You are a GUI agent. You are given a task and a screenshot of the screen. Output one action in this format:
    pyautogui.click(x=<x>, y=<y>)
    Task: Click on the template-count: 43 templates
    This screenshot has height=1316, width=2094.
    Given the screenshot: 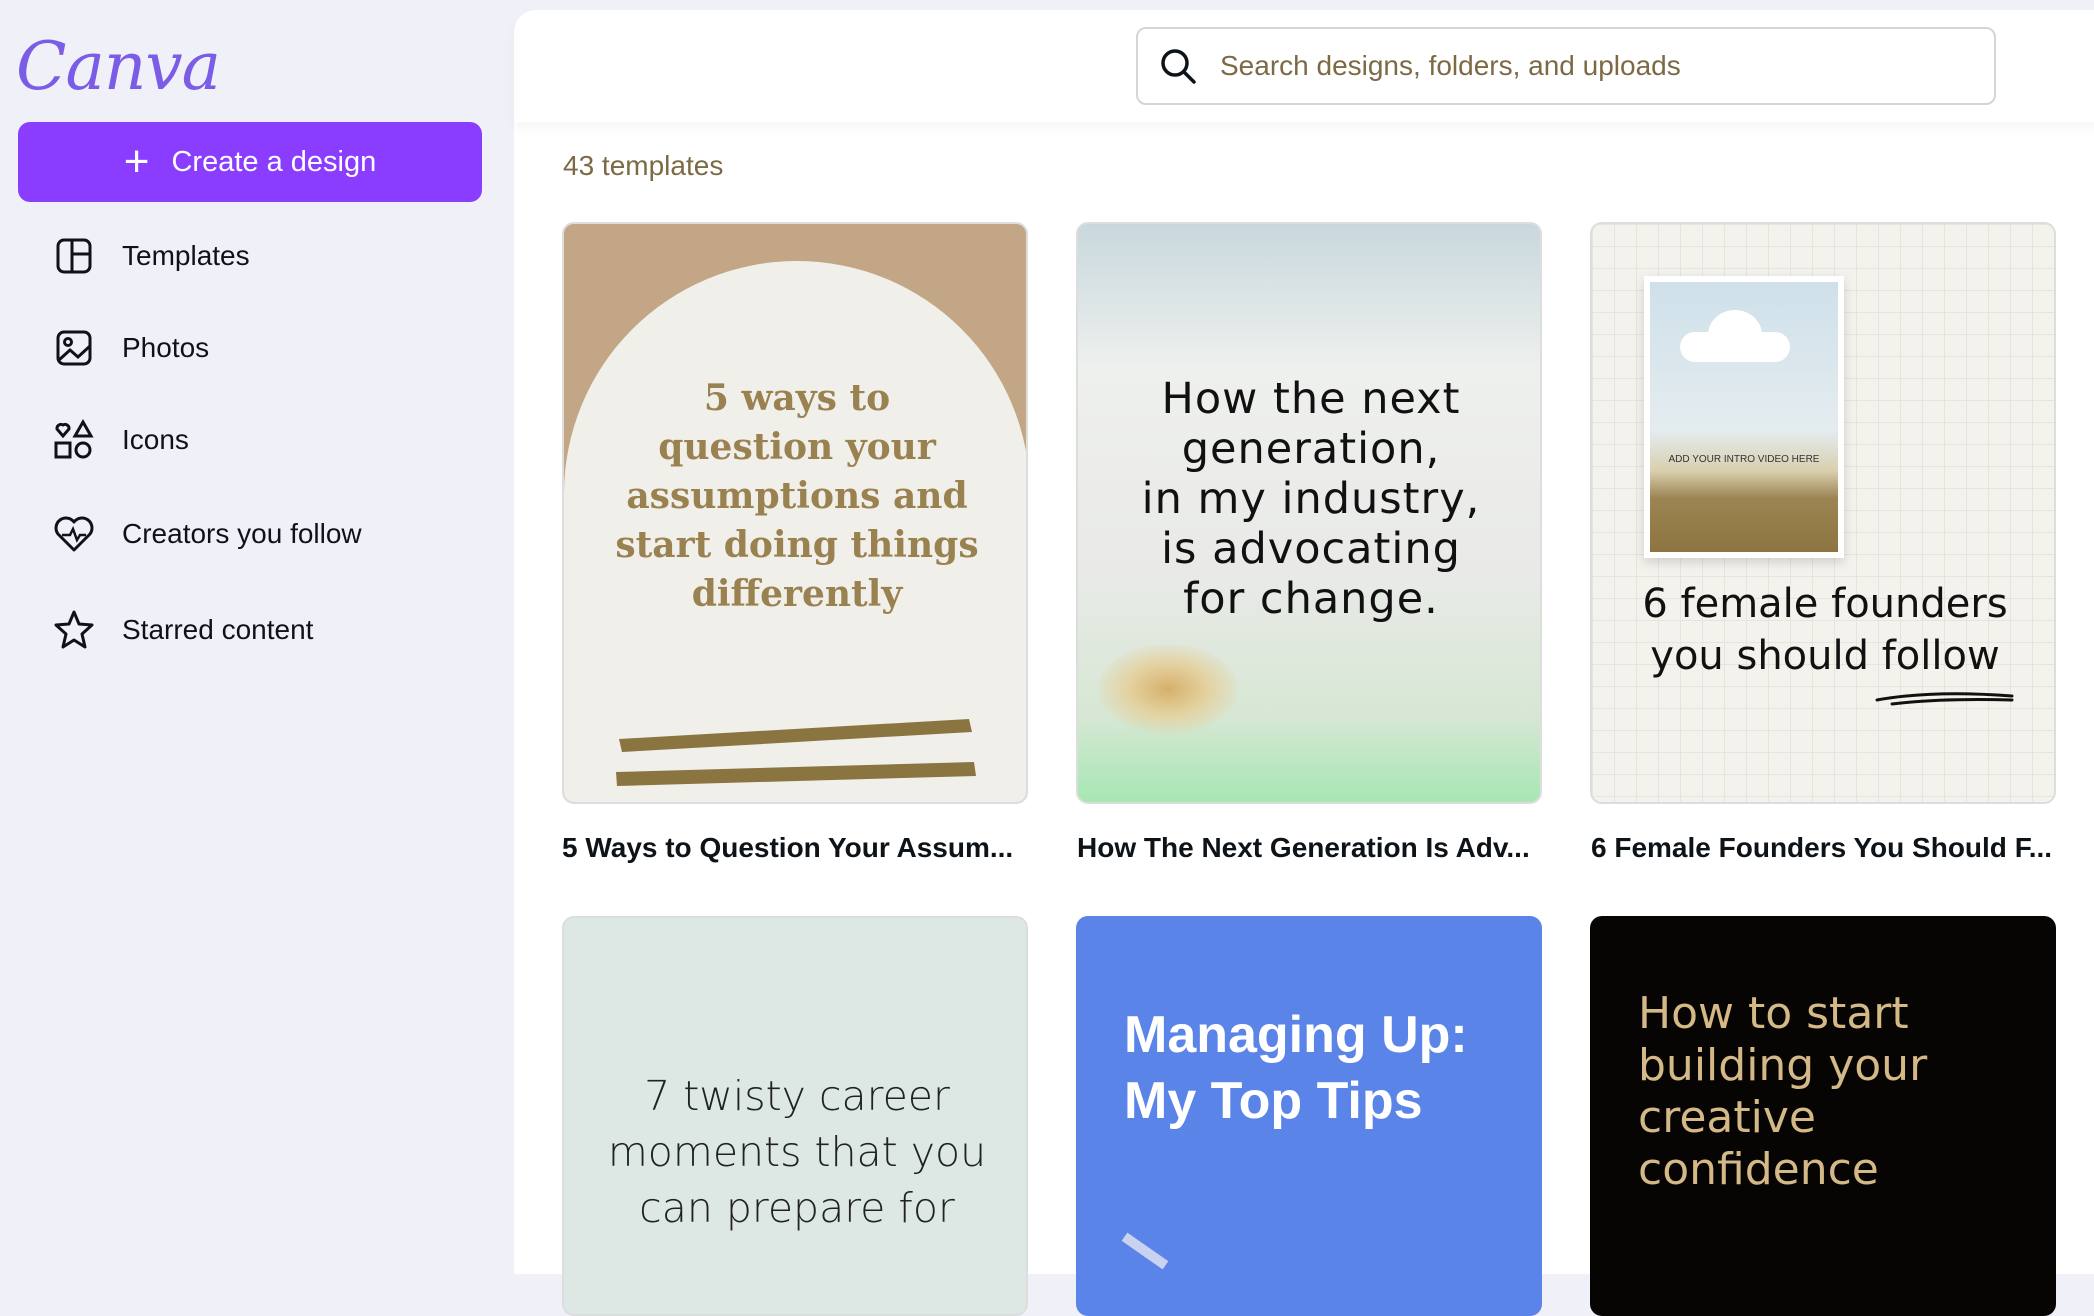 What is the action you would take?
    pyautogui.click(x=643, y=165)
    